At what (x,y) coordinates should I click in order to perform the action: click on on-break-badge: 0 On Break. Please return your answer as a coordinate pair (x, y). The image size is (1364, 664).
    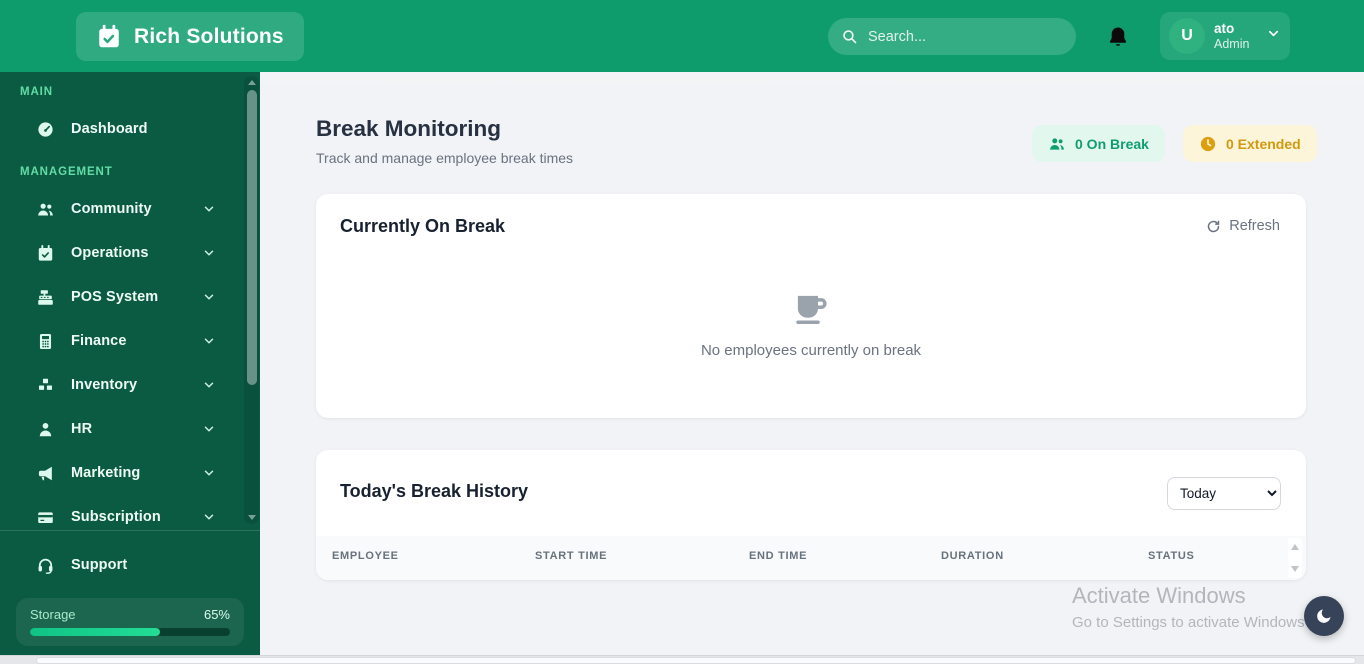
    Looking at the image, I should click on (1098, 143).